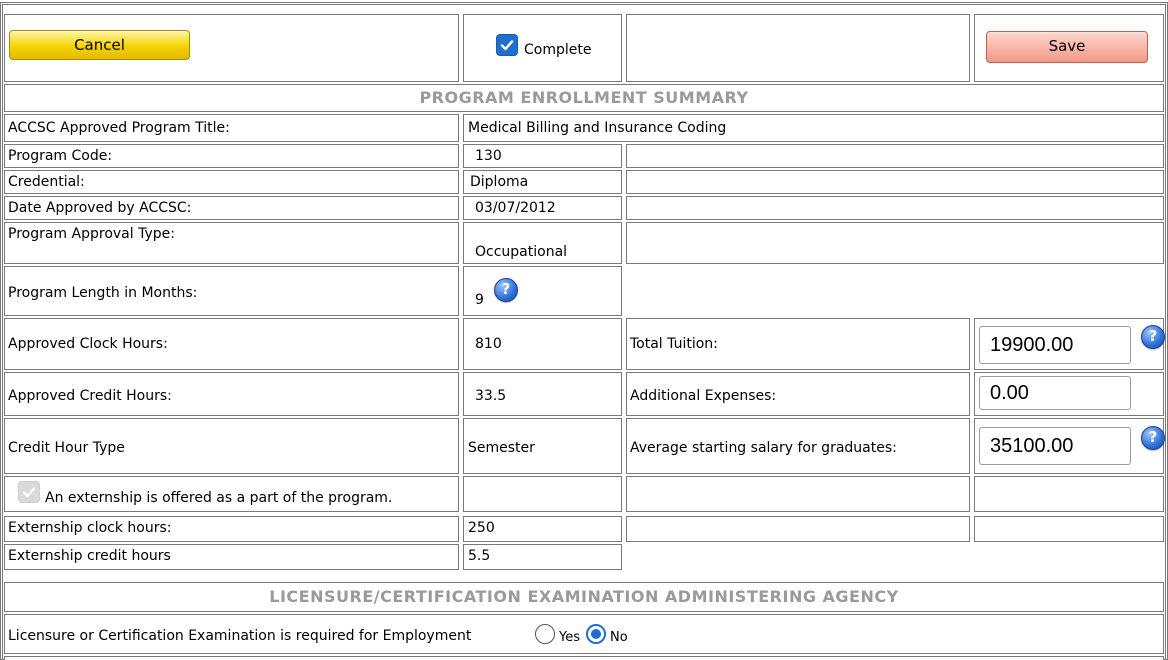  I want to click on credit-hours-value: 33.5, so click(491, 396).